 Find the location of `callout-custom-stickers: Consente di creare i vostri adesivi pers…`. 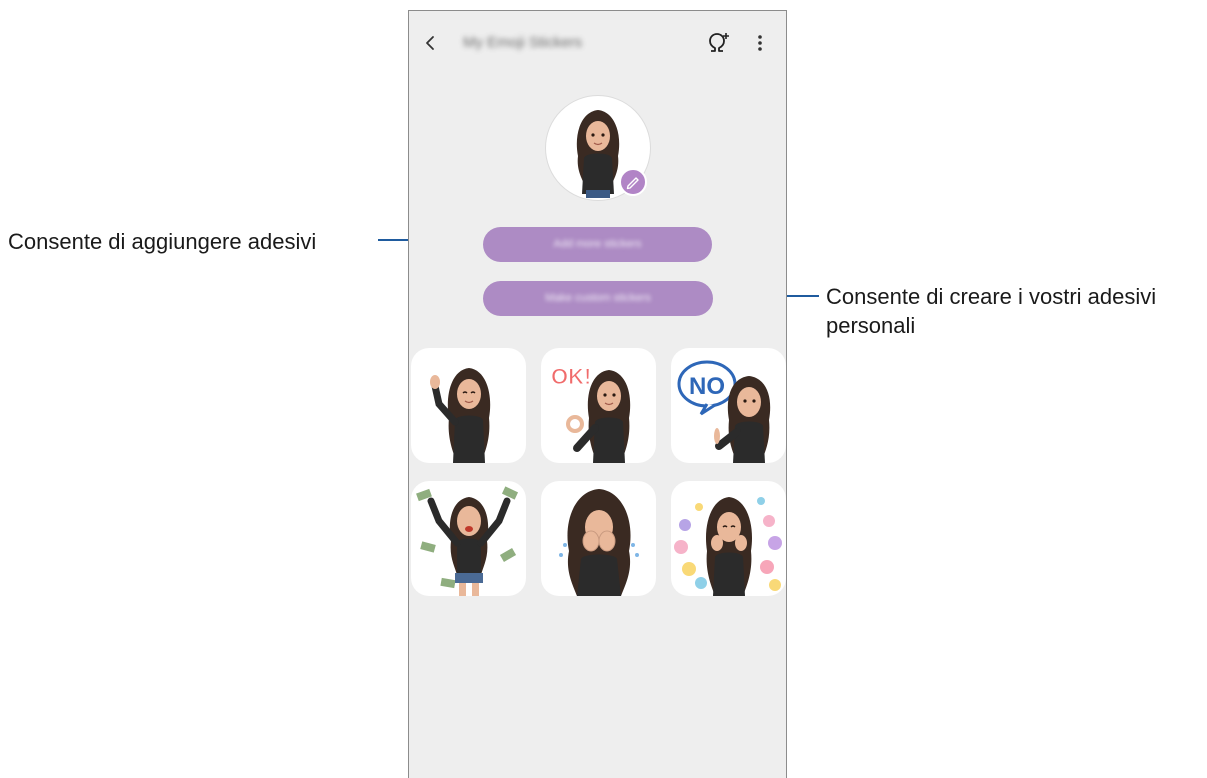

callout-custom-stickers: Consente di creare i vostri adesivi pers… is located at coordinates (991, 311).